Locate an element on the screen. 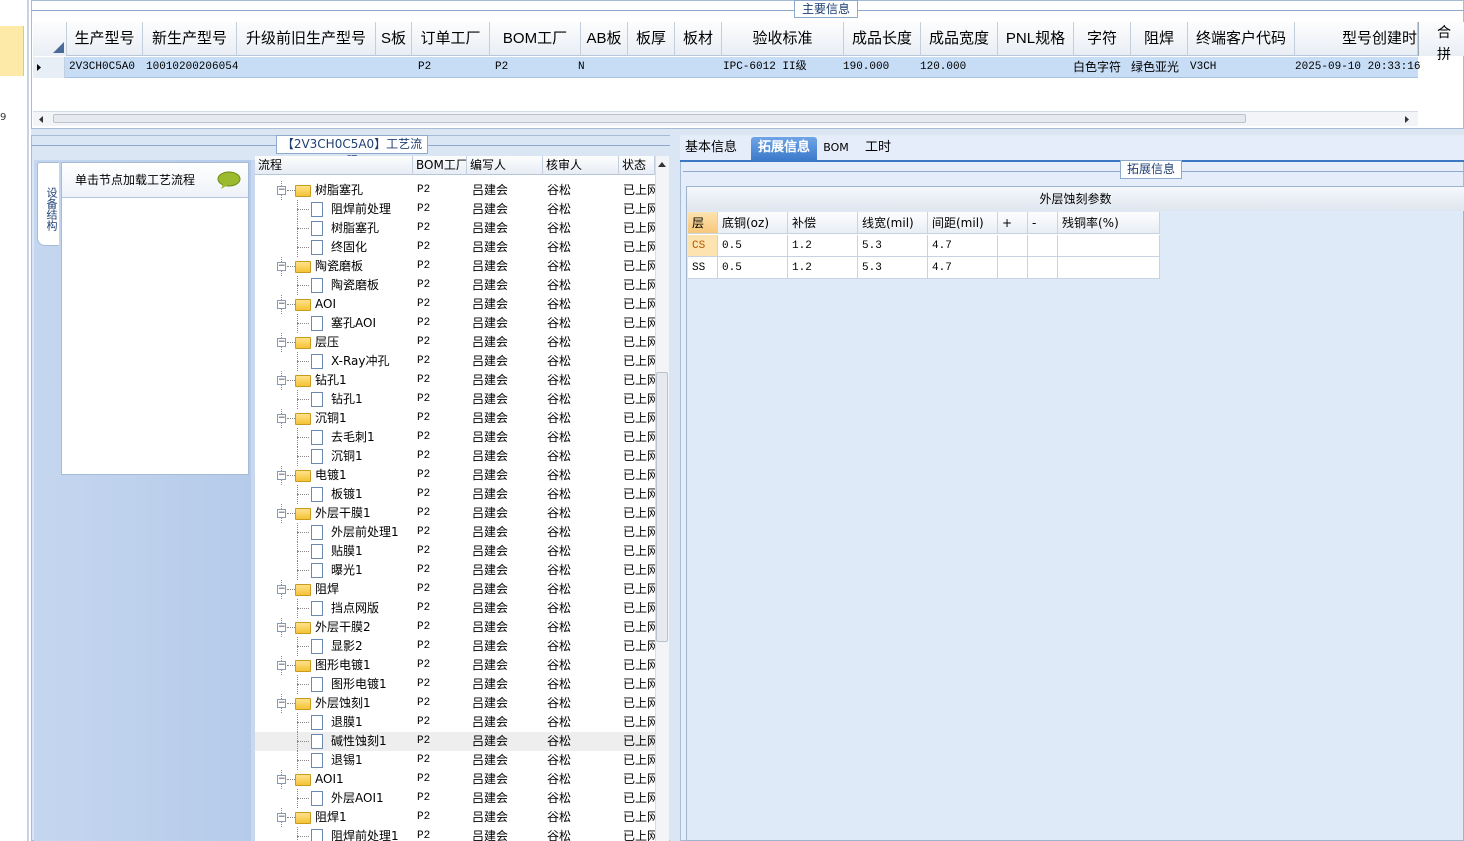 The width and height of the screenshot is (1464, 841). tree-cell-name: 塞孔AOI is located at coordinates (372, 323).